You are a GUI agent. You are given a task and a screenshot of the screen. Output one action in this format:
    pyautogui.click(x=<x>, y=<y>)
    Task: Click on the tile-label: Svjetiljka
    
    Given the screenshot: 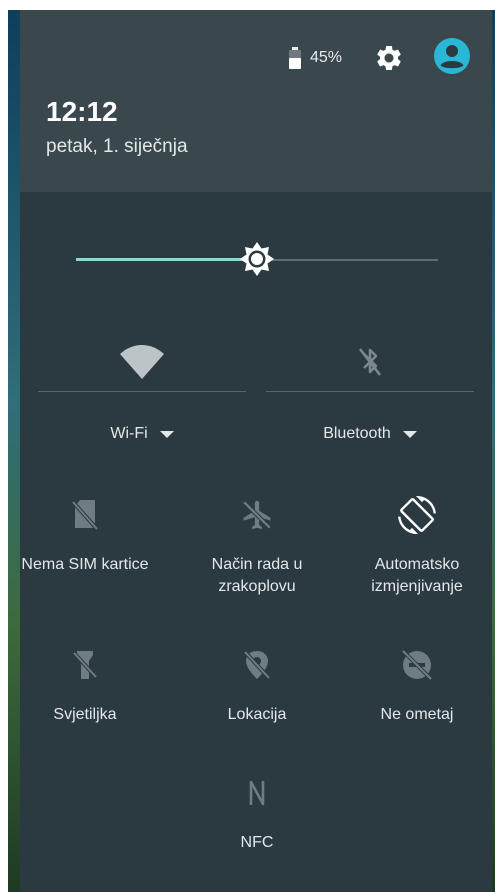 What is the action you would take?
    pyautogui.click(x=85, y=714)
    